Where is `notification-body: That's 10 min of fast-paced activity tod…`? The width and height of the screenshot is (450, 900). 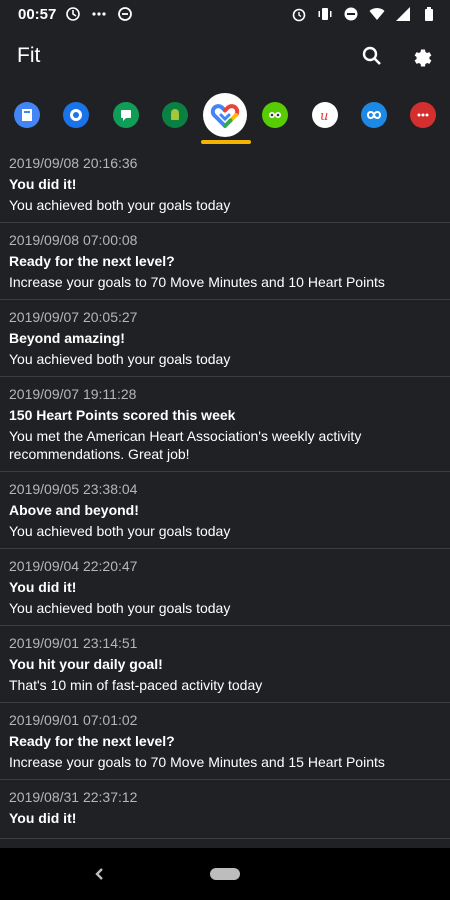 notification-body: That's 10 min of fast-paced activity tod… is located at coordinates (136, 685).